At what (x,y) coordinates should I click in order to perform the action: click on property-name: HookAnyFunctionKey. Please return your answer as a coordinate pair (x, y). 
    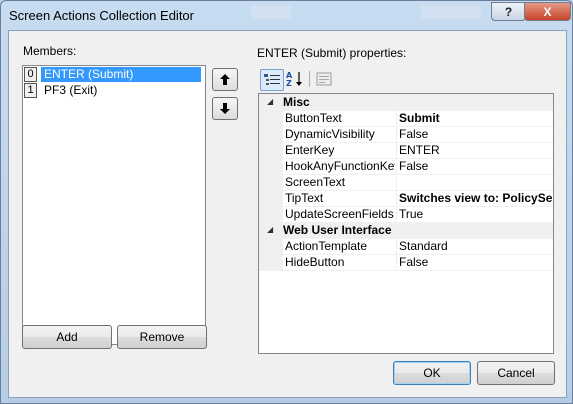
    Looking at the image, I should click on (340, 166).